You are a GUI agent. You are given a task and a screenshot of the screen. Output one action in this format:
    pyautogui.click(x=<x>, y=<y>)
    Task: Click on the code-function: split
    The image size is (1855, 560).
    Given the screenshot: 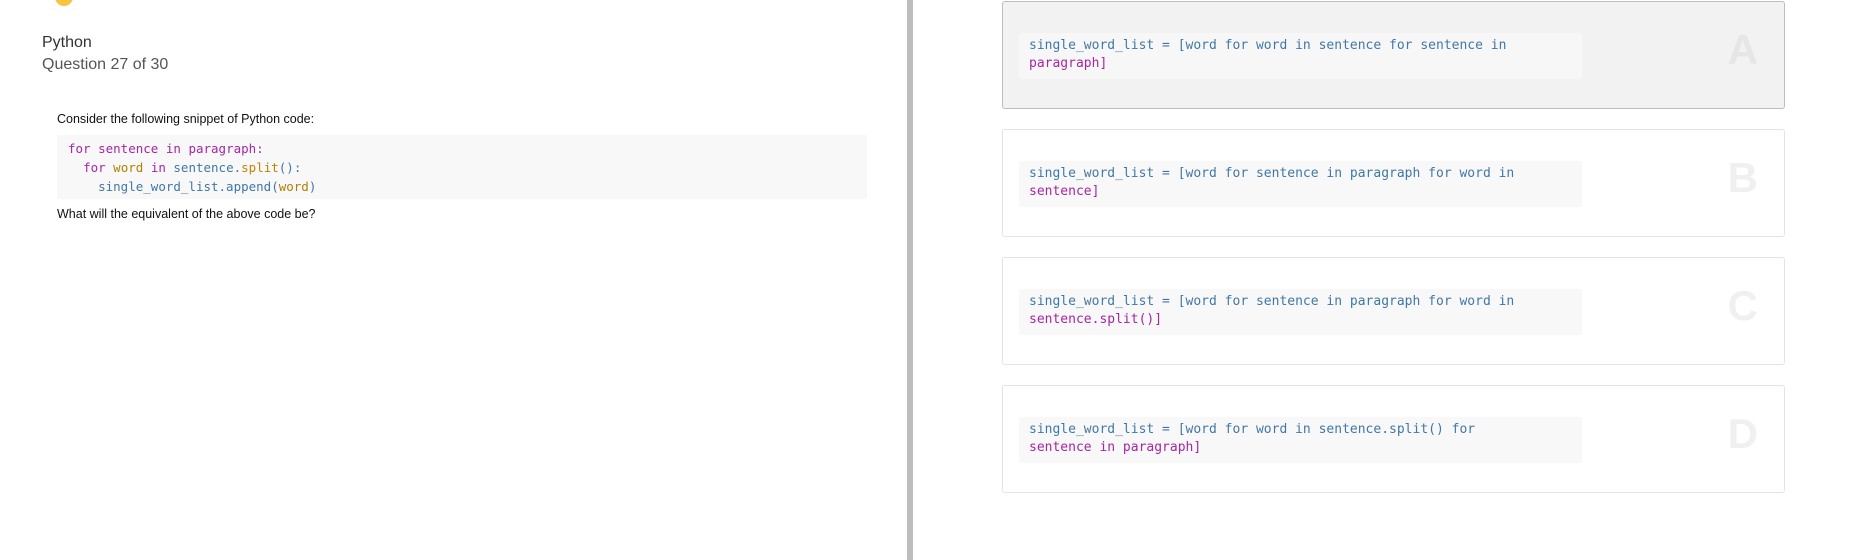 What is the action you would take?
    pyautogui.click(x=260, y=167)
    